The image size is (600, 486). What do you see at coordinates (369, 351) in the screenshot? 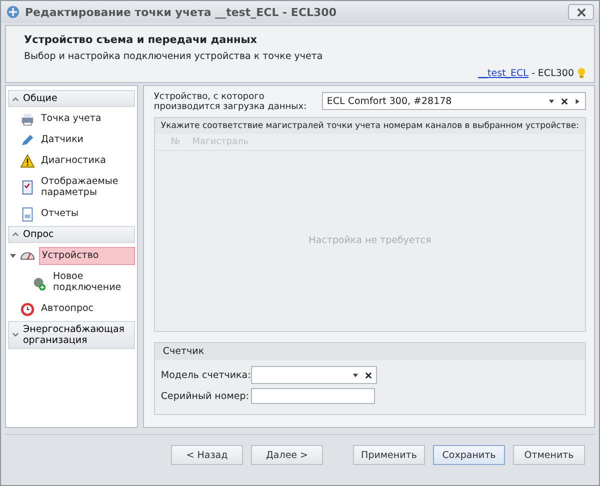
I see `meter-title: Счетчик` at bounding box center [369, 351].